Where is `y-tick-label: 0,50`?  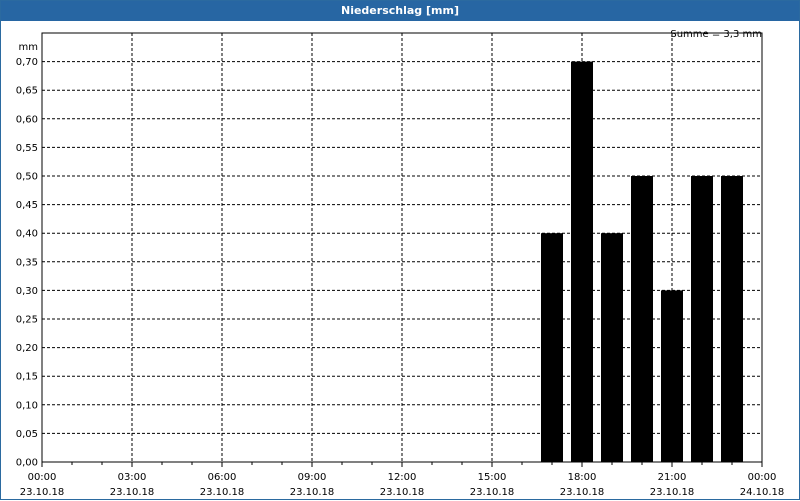
y-tick-label: 0,50 is located at coordinates (27, 177).